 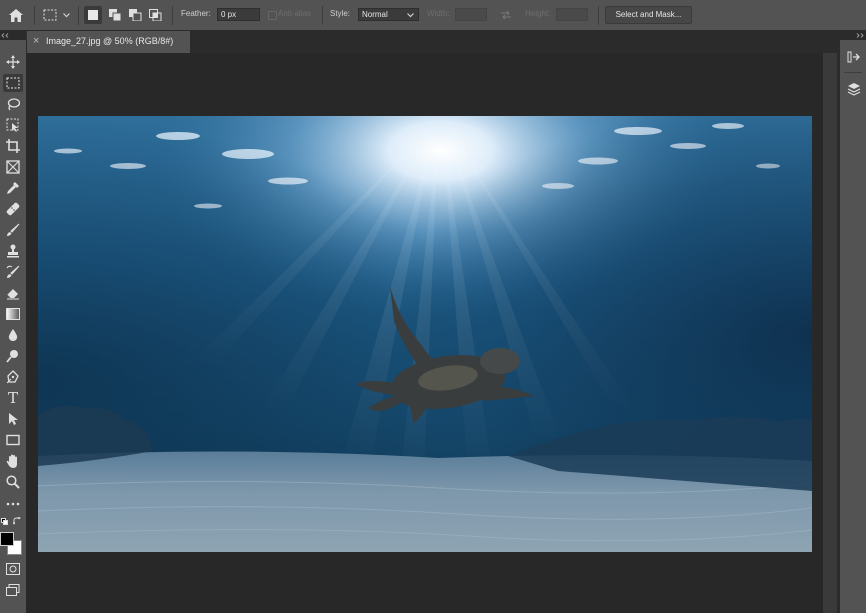 I want to click on quick-mask-icon, so click(x=13, y=569).